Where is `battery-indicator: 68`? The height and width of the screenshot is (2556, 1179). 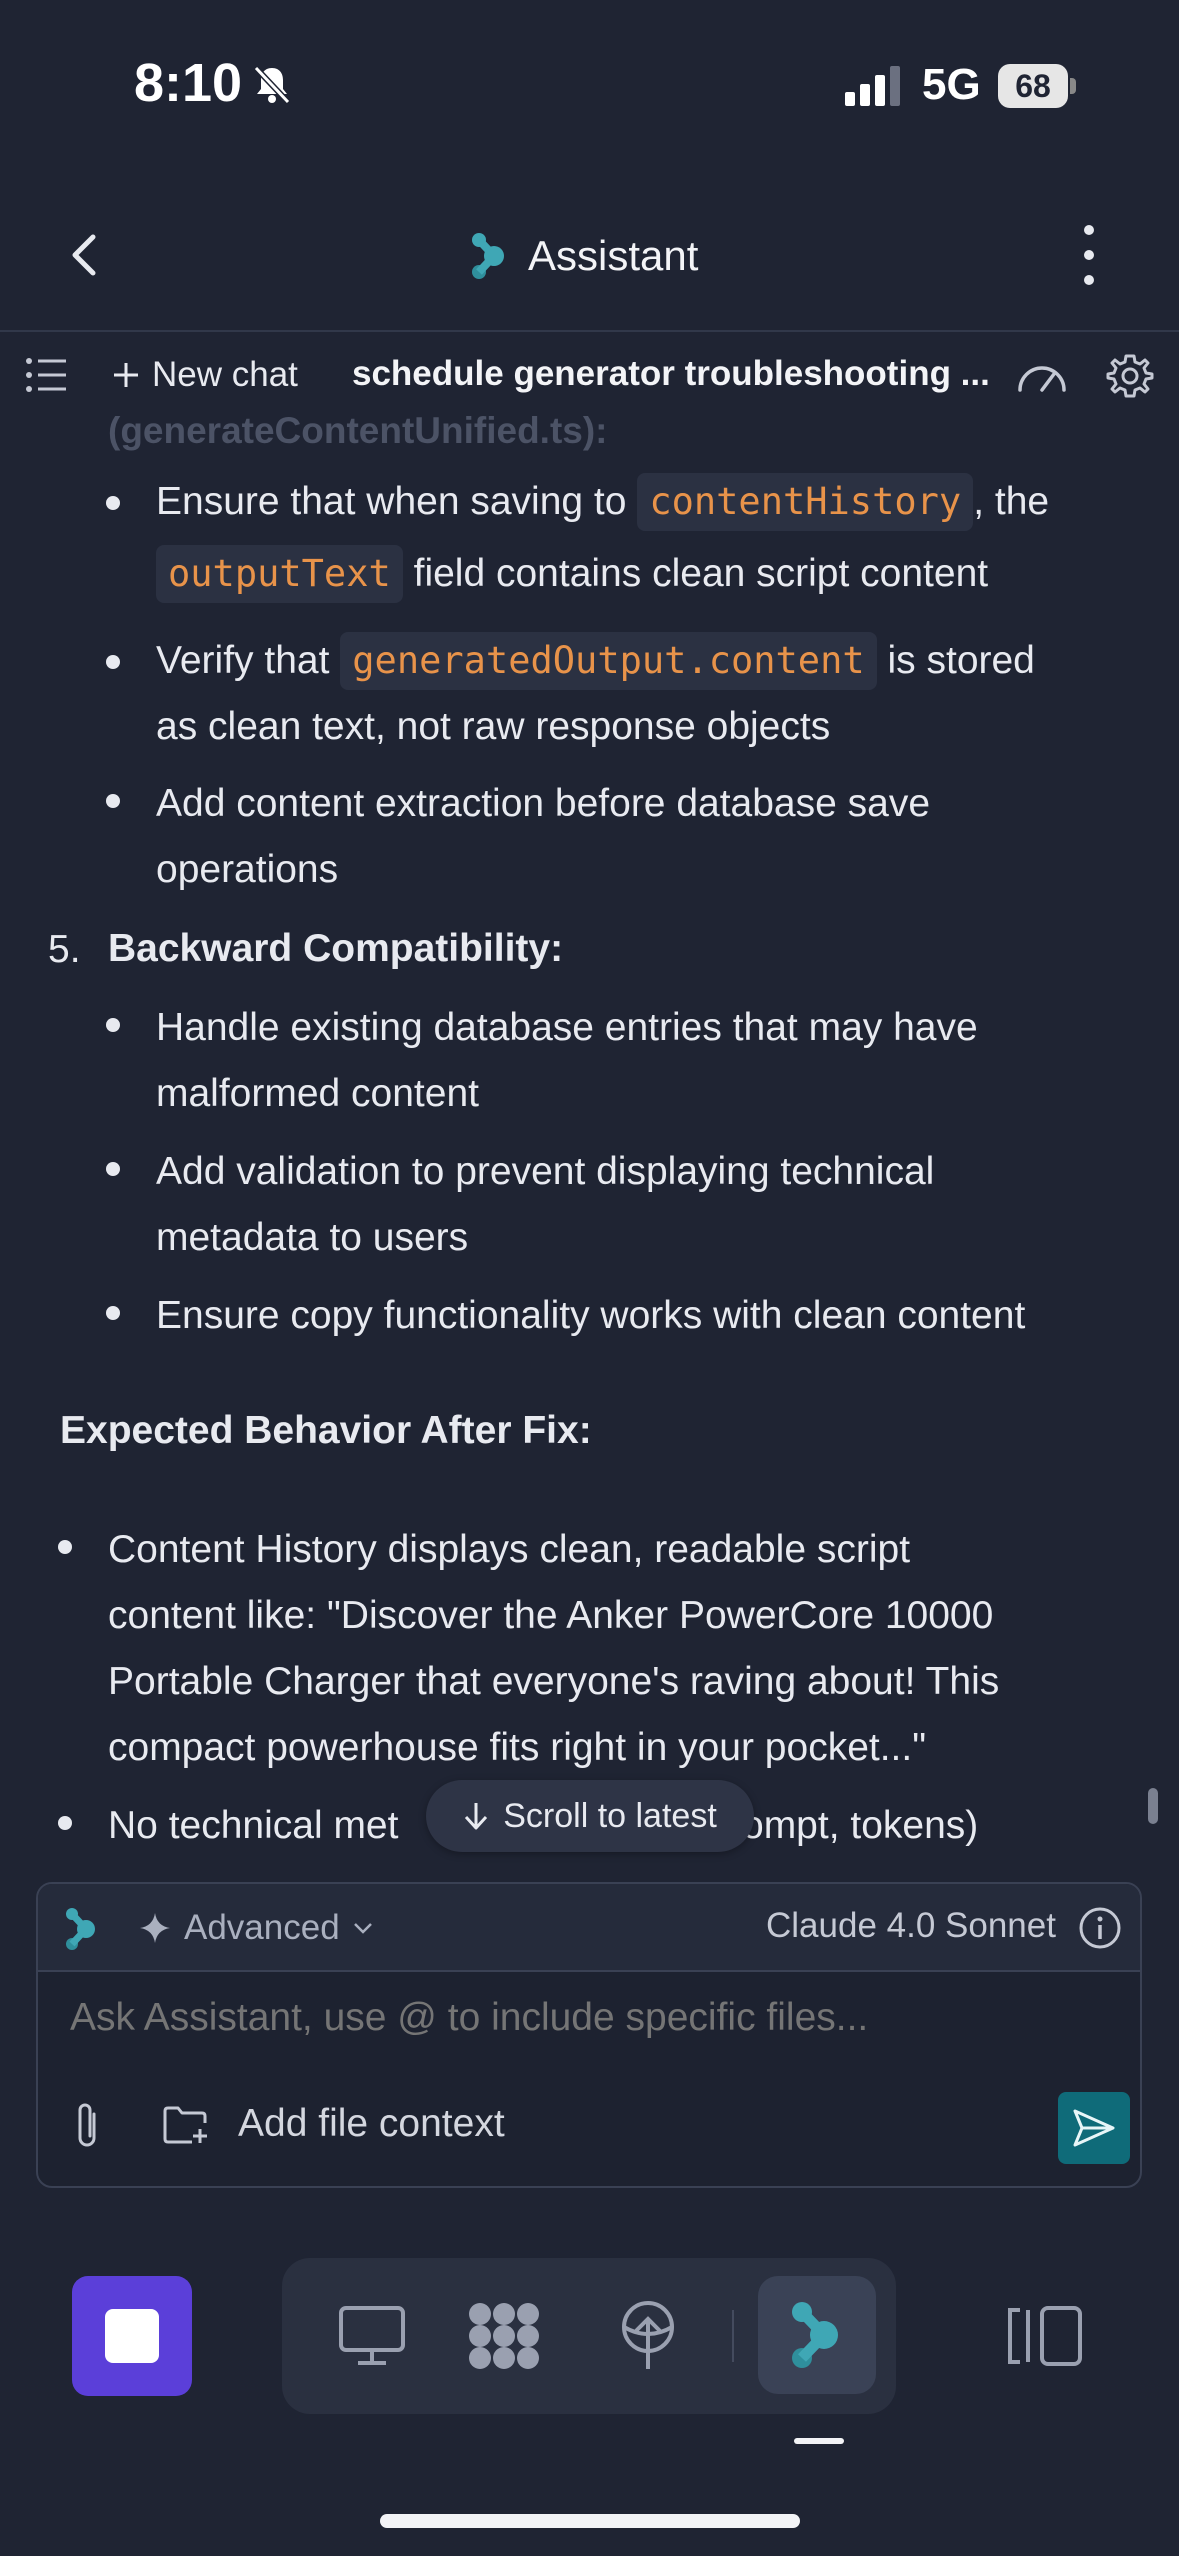 battery-indicator: 68 is located at coordinates (1037, 86).